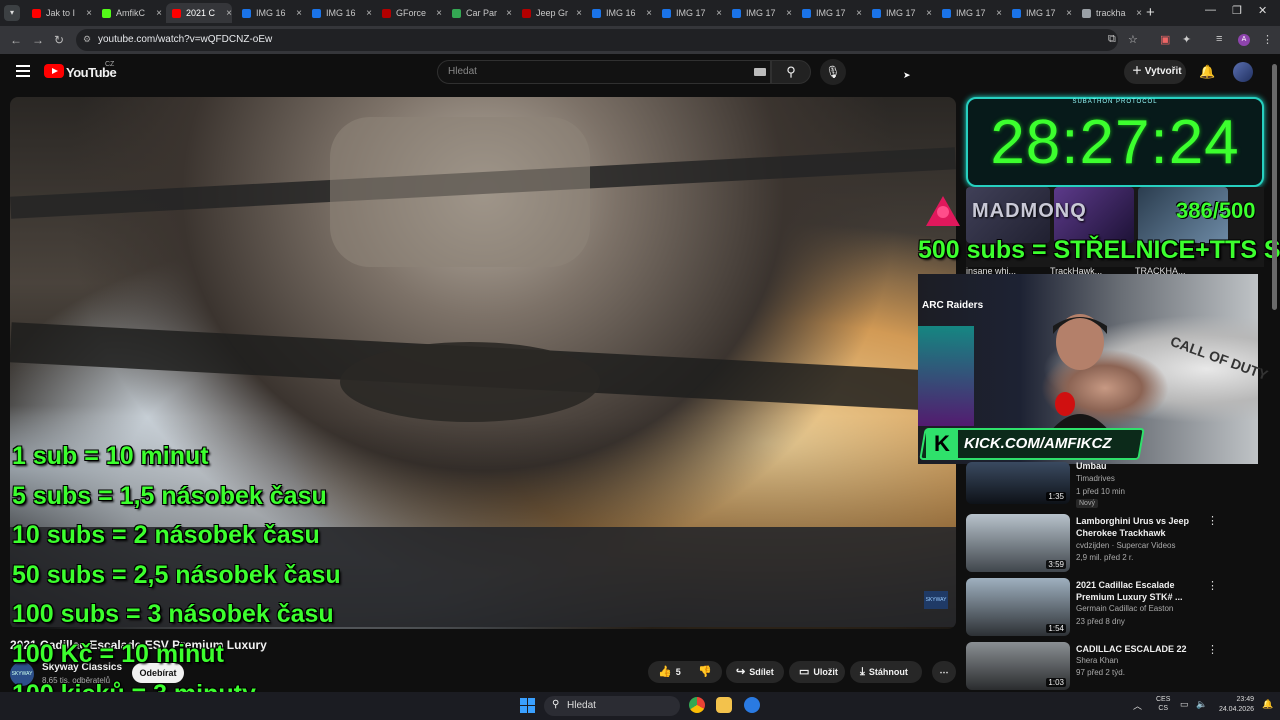 The width and height of the screenshot is (1280, 720). I want to click on rec-meta: 1 před 10 min, so click(1100, 491).